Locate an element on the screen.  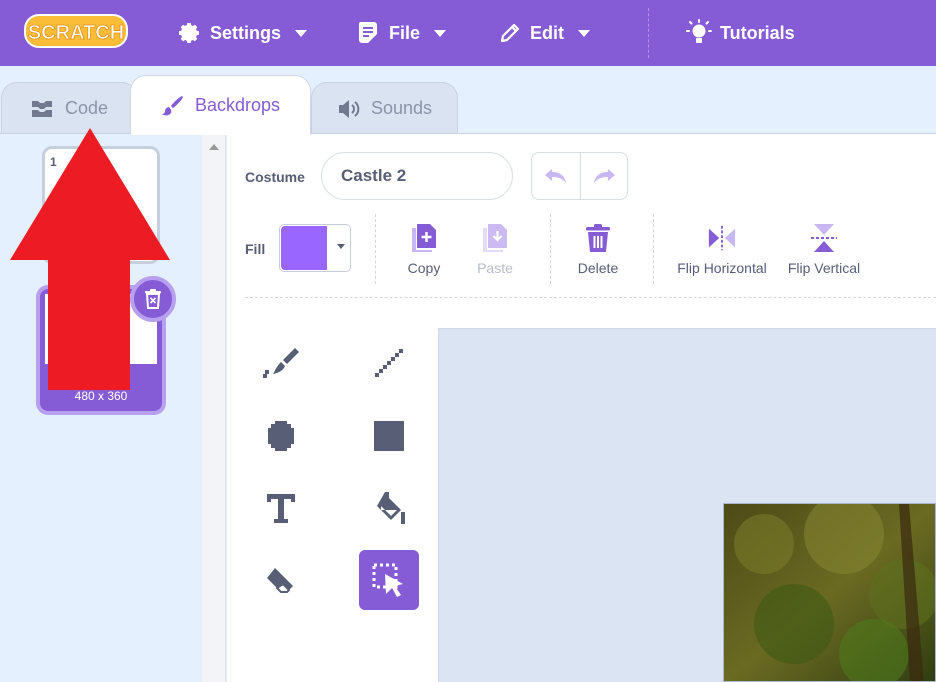
redo-button is located at coordinates (603, 176).